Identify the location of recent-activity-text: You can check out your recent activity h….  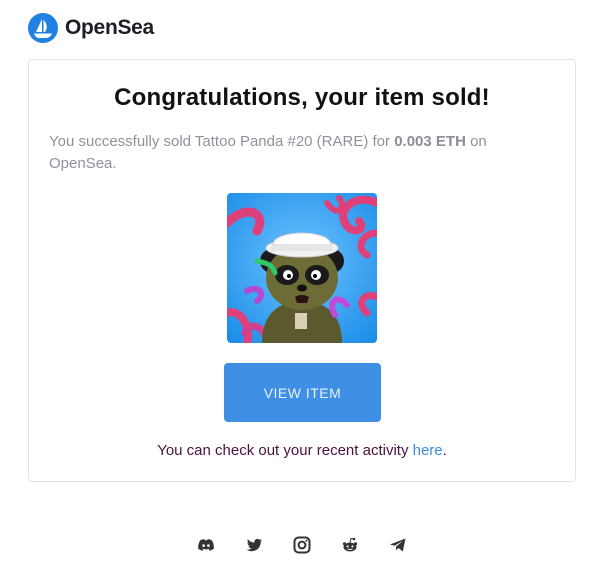
(302, 450).